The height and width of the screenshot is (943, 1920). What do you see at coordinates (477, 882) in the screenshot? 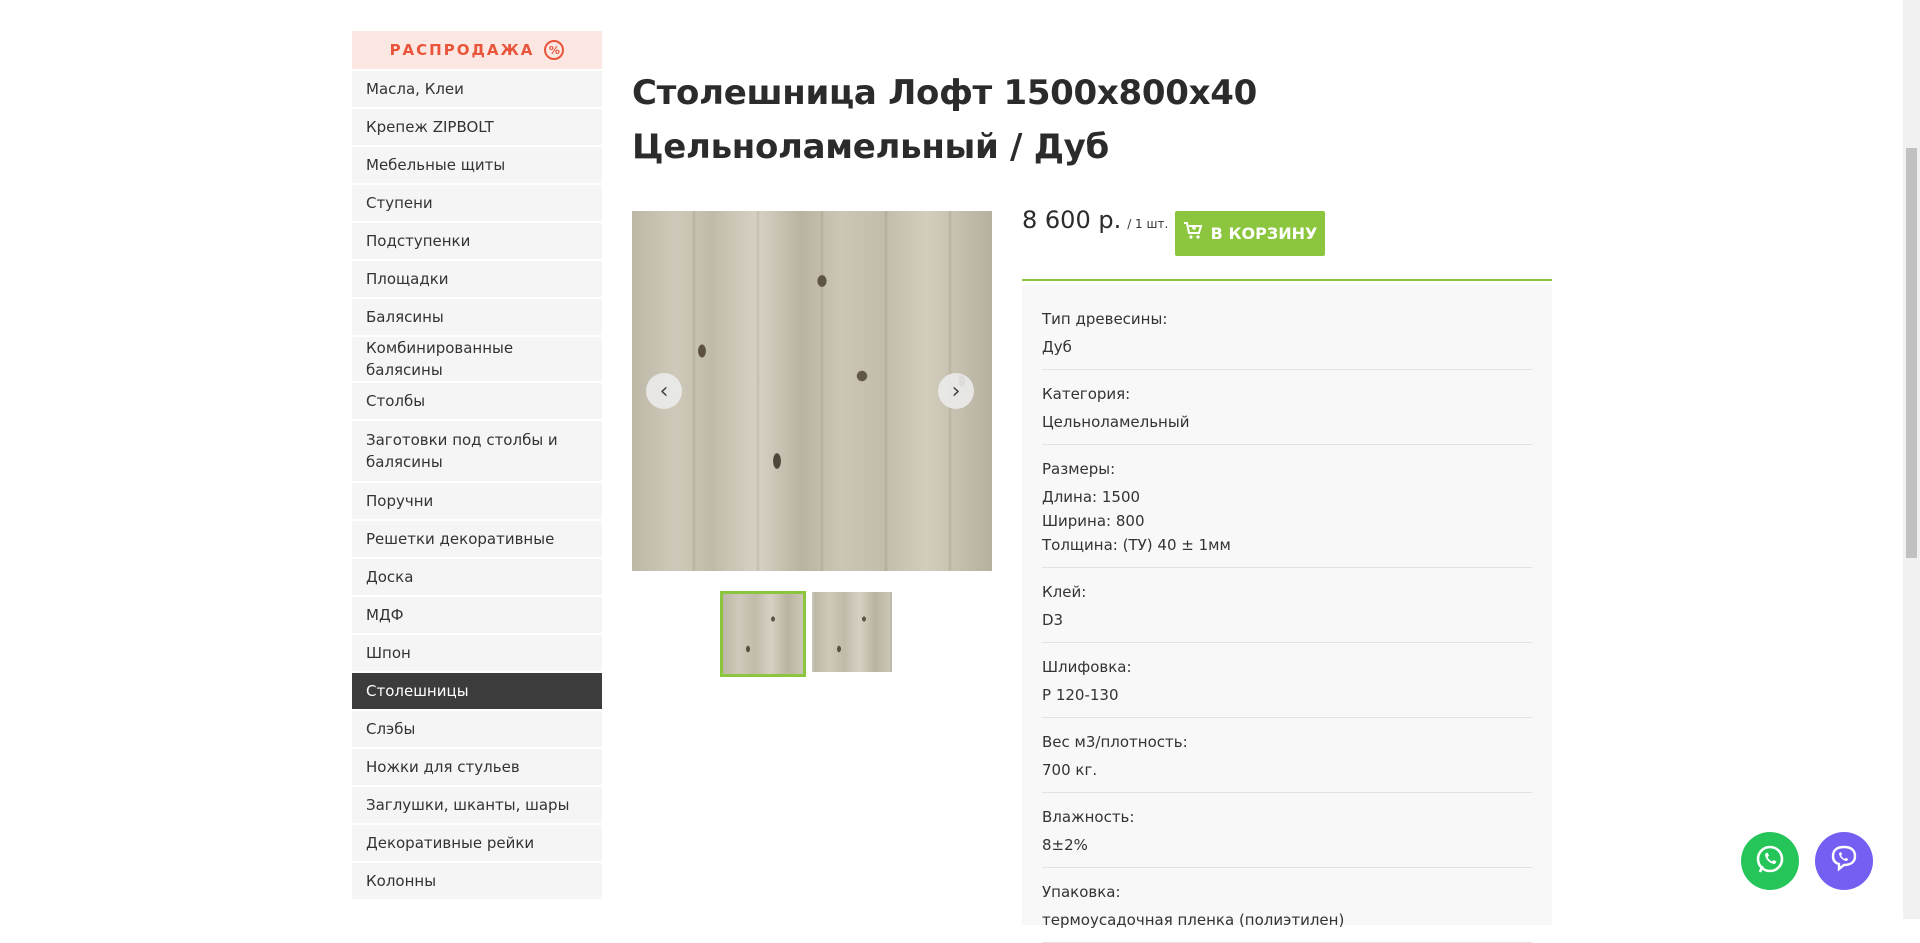
I see `sidebar-item-columns: Колонны` at bounding box center [477, 882].